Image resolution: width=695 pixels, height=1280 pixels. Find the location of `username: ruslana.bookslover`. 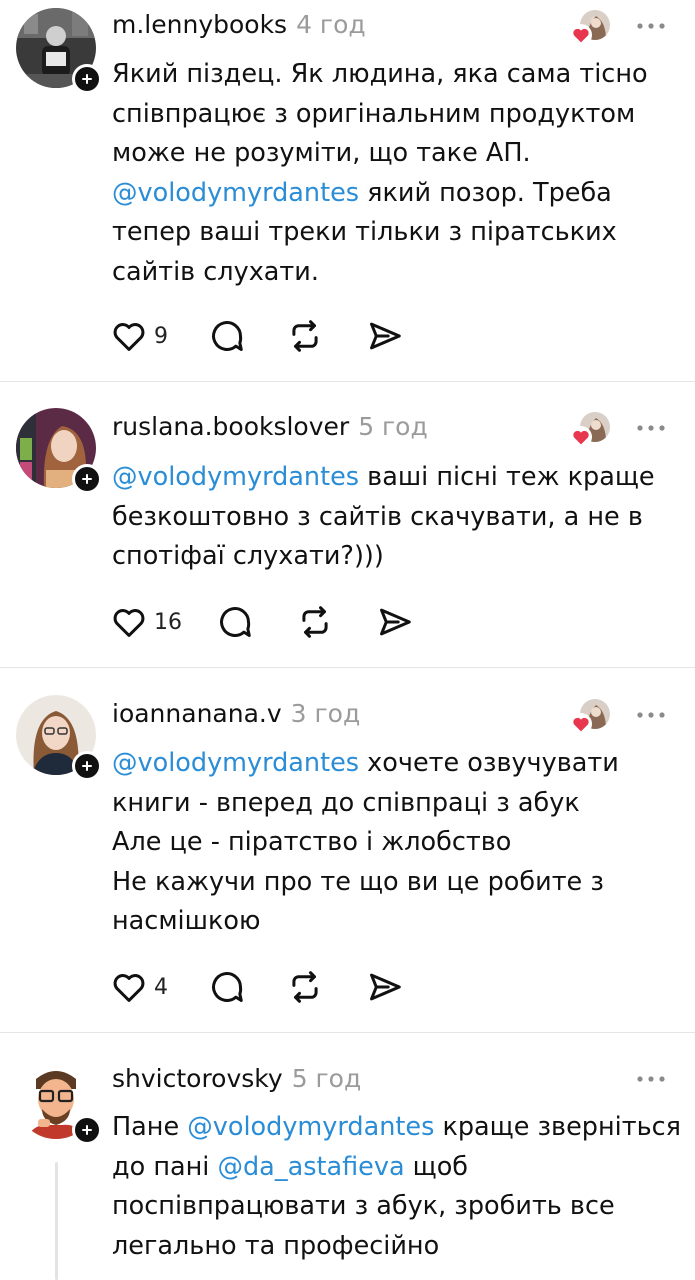

username: ruslana.bookslover is located at coordinates (230, 426).